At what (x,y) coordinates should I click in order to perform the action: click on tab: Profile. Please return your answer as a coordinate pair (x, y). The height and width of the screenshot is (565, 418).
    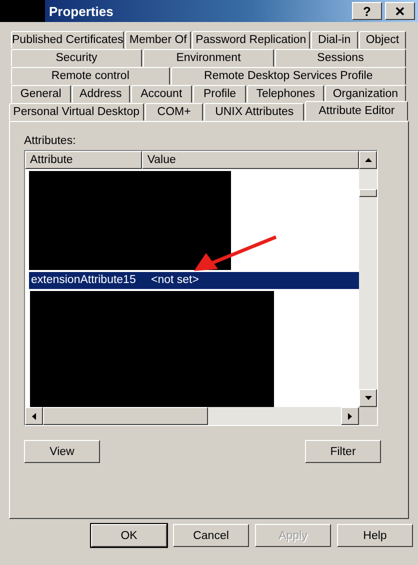
    Looking at the image, I should click on (219, 94).